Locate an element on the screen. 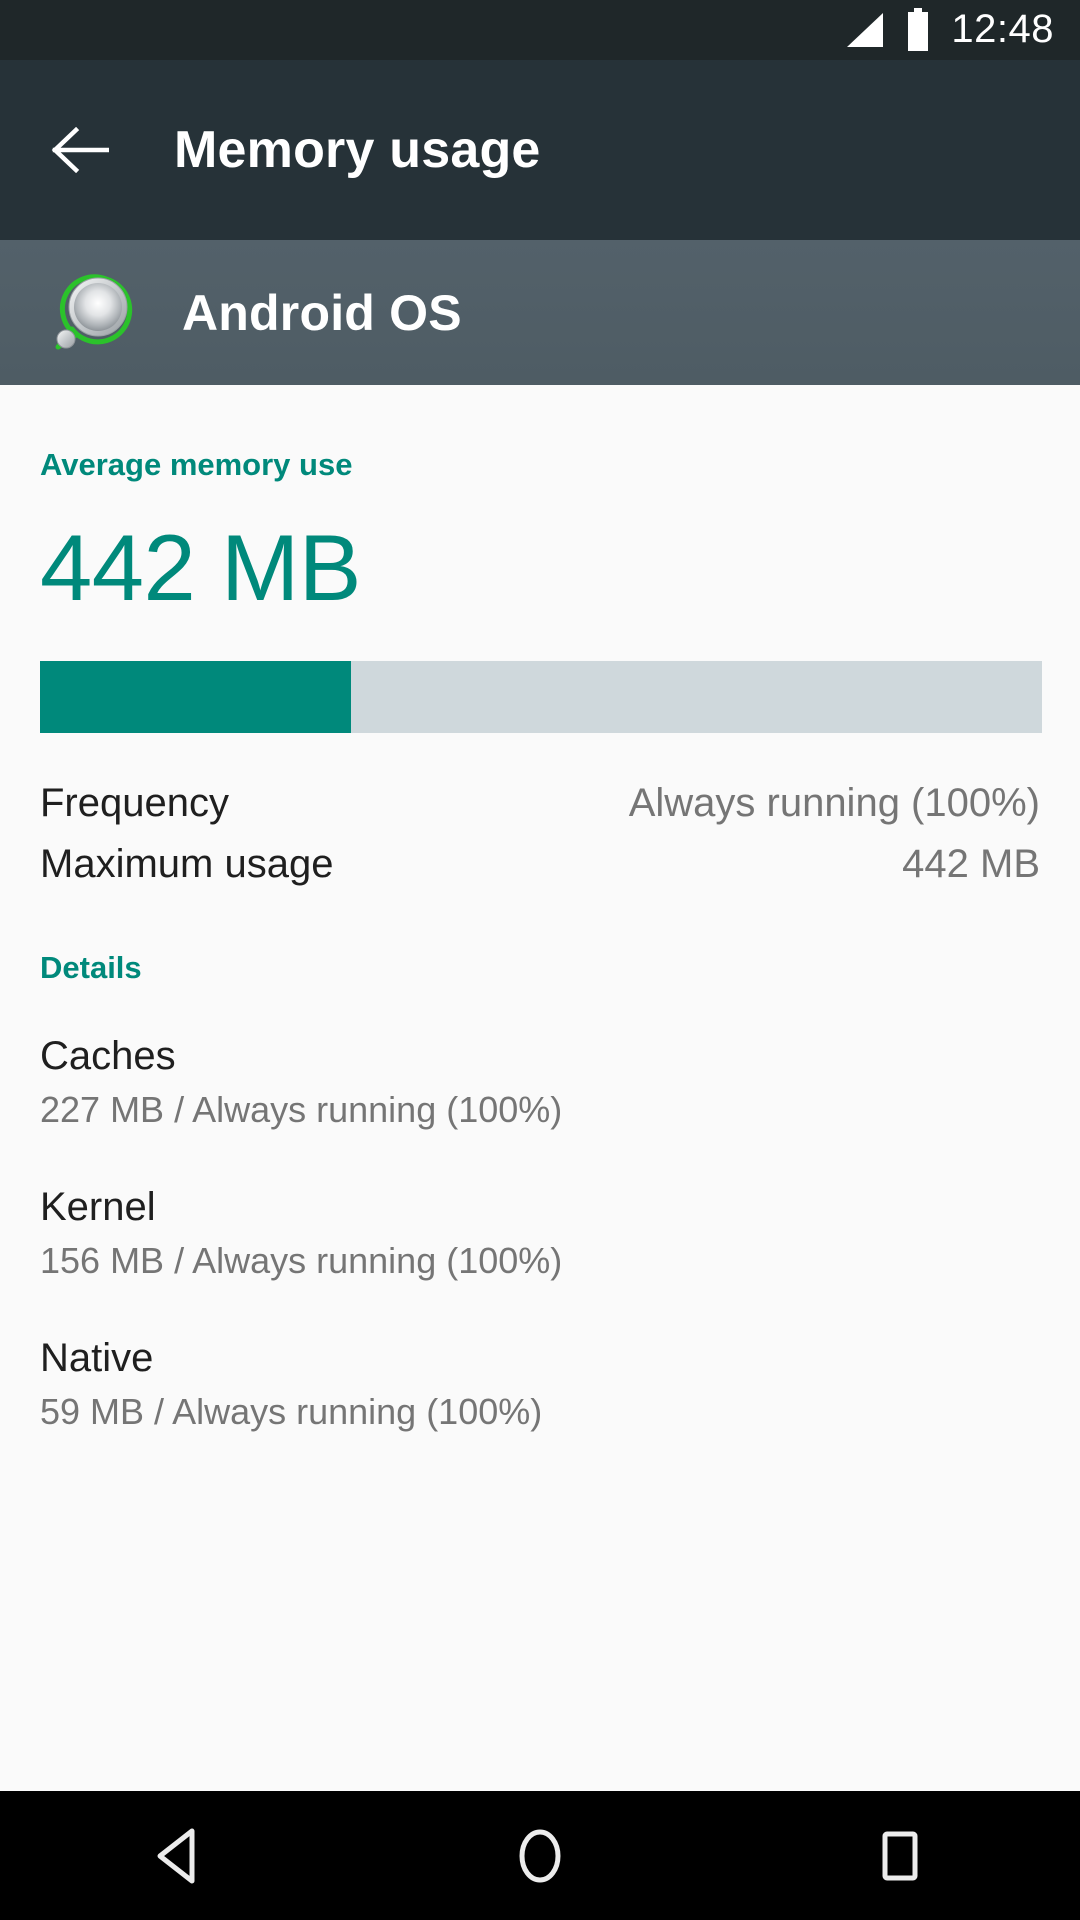 The height and width of the screenshot is (1920, 1080). nav-back-icon is located at coordinates (180, 1855).